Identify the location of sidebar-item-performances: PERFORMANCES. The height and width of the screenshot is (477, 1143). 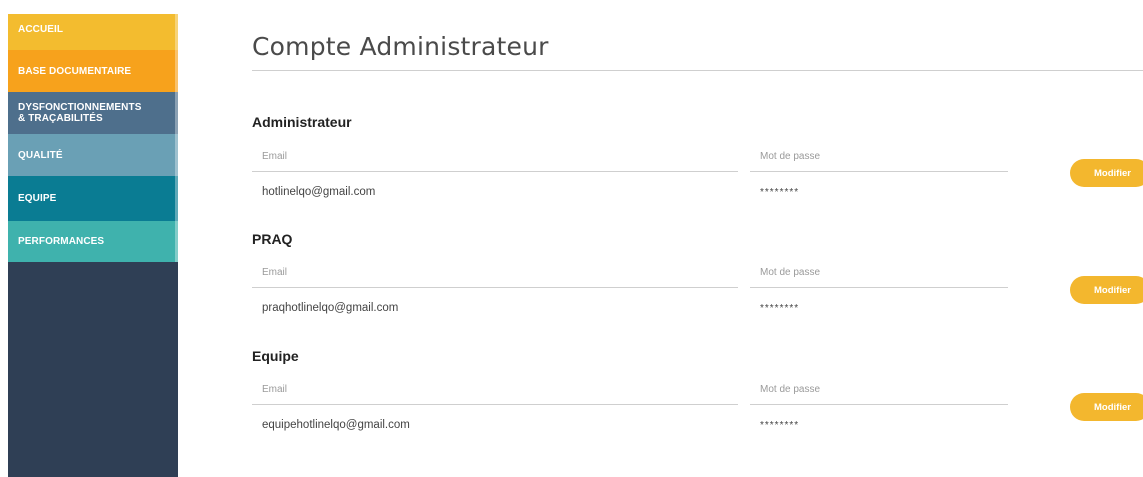
(93, 241).